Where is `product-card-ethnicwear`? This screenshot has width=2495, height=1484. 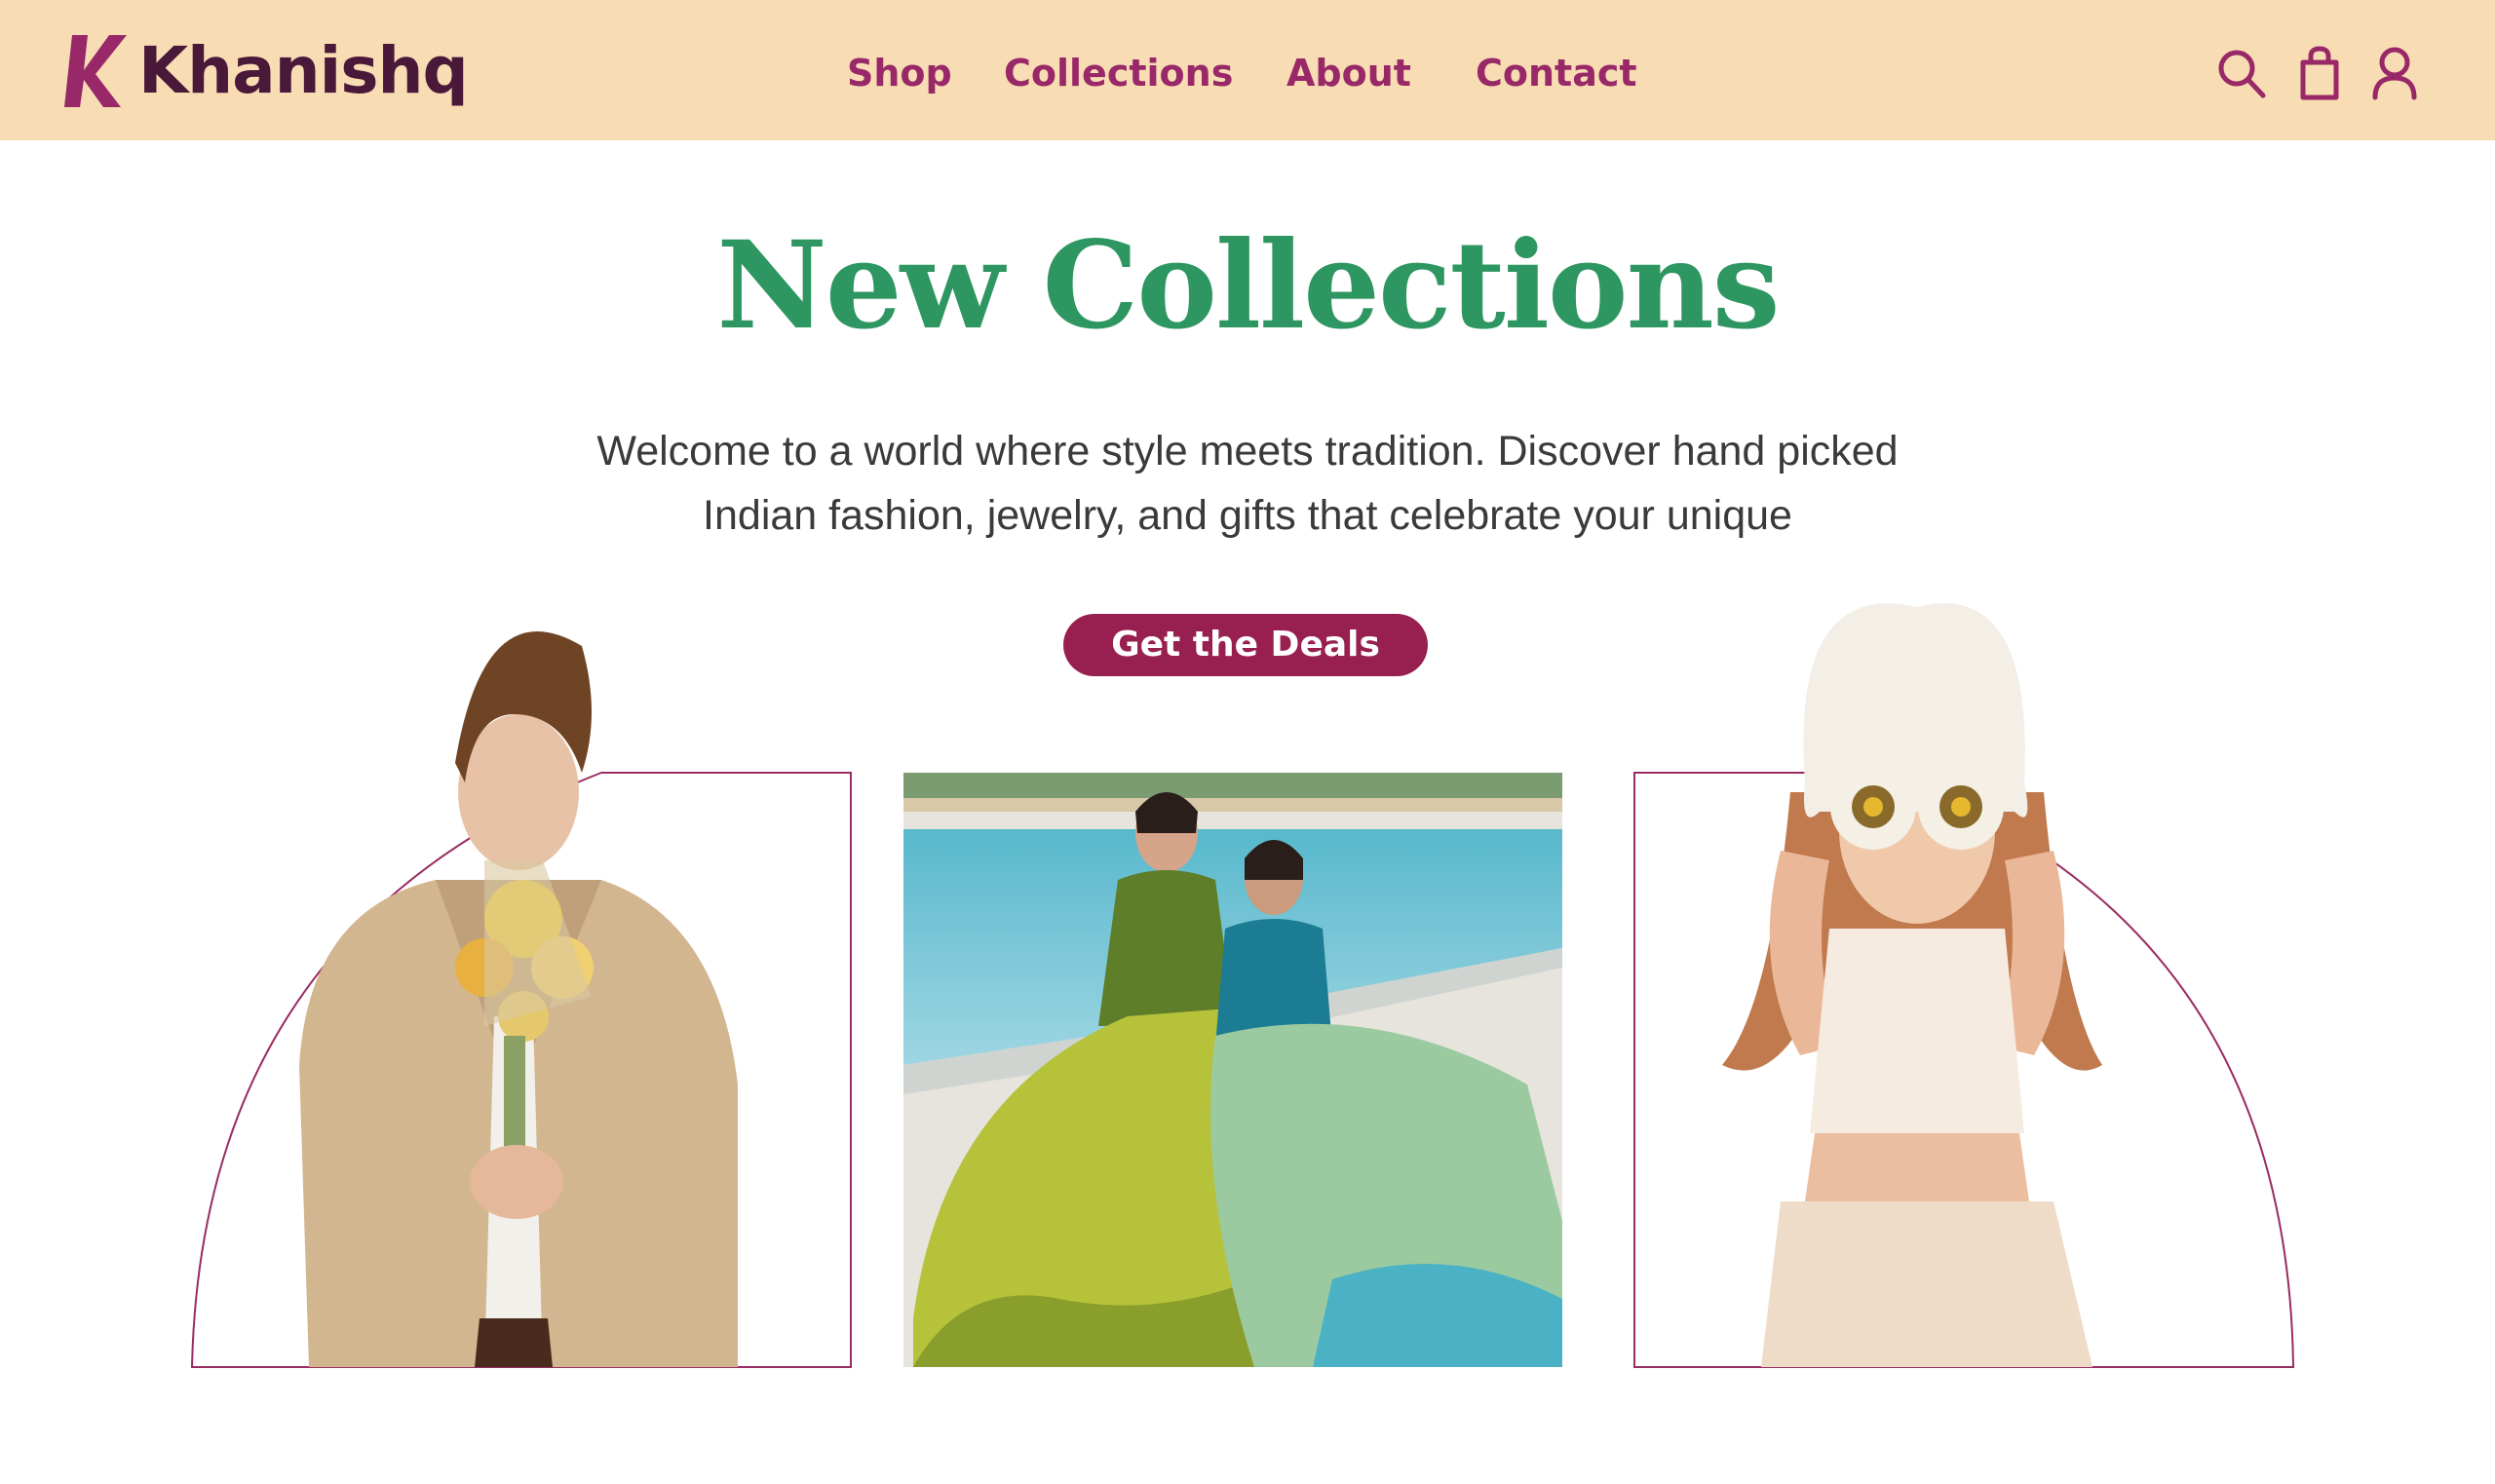
product-card-ethnicwear is located at coordinates (1232, 1070).